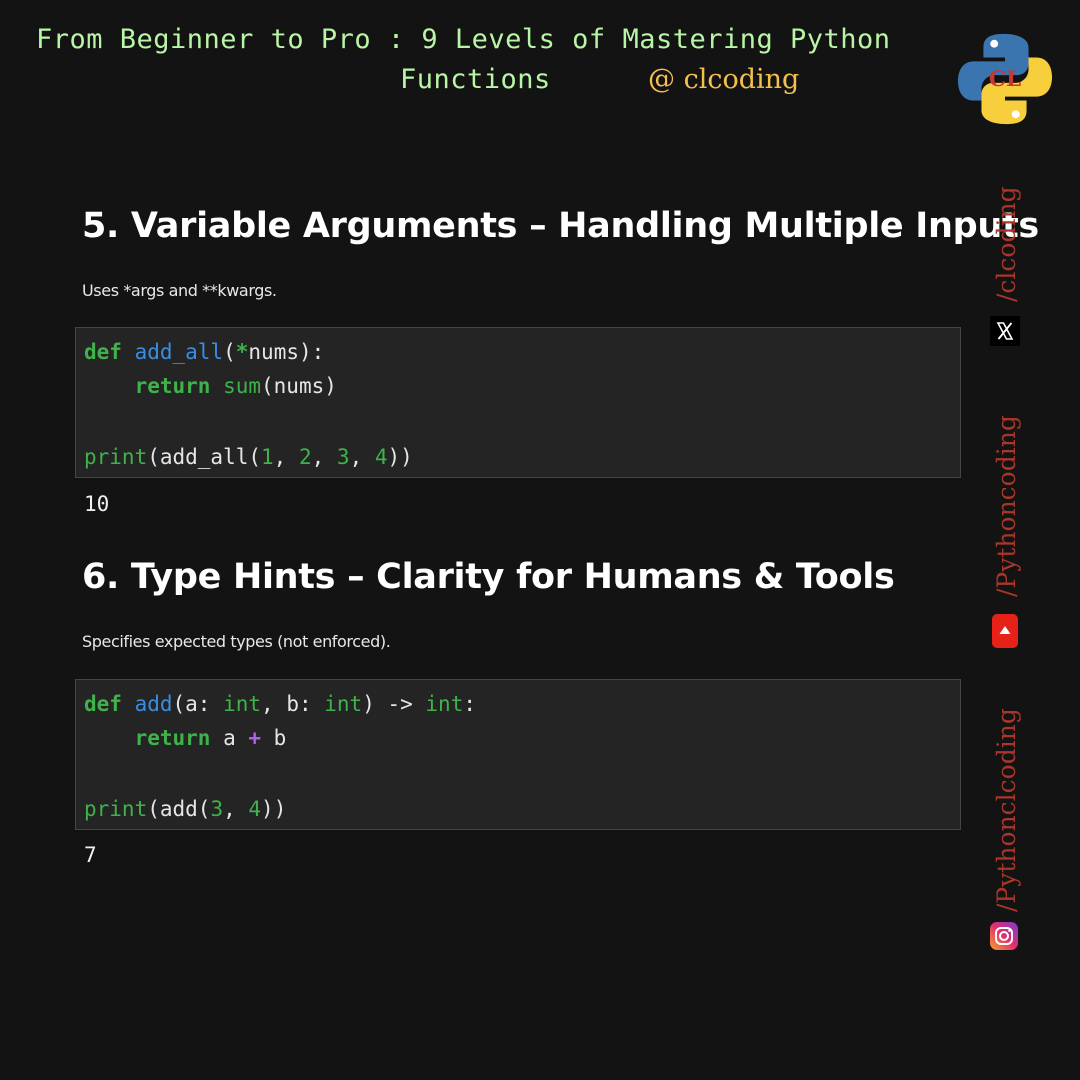 This screenshot has width=1080, height=1080. I want to click on code-line: def add_all(*nums):, so click(204, 352).